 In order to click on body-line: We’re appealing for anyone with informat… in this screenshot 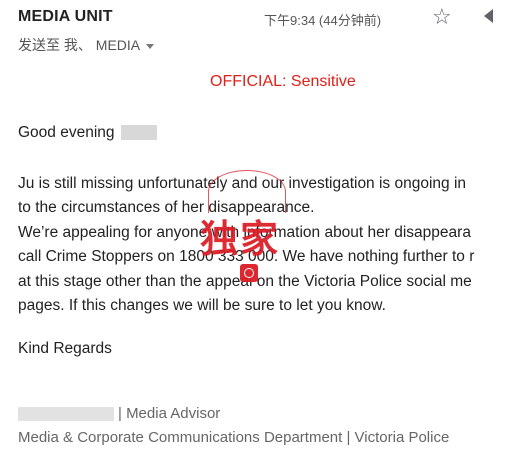, I will do `click(244, 232)`.